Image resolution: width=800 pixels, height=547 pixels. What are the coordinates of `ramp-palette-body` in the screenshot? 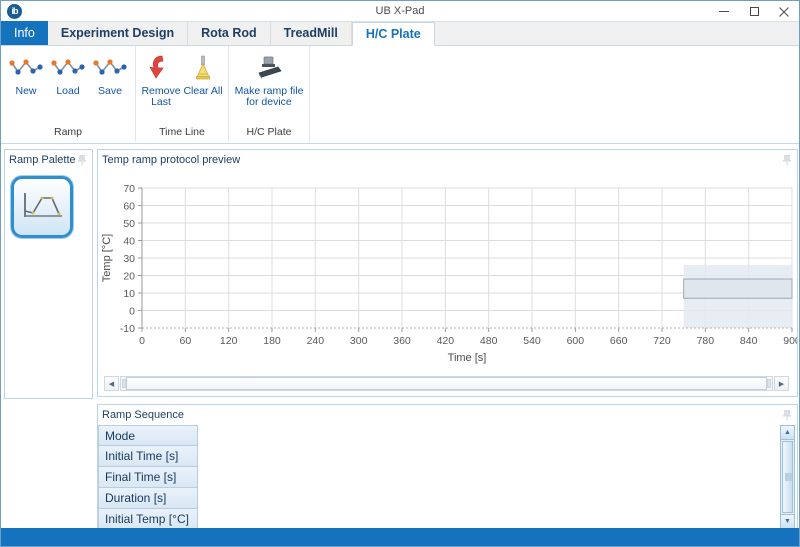 It's located at (48, 207).